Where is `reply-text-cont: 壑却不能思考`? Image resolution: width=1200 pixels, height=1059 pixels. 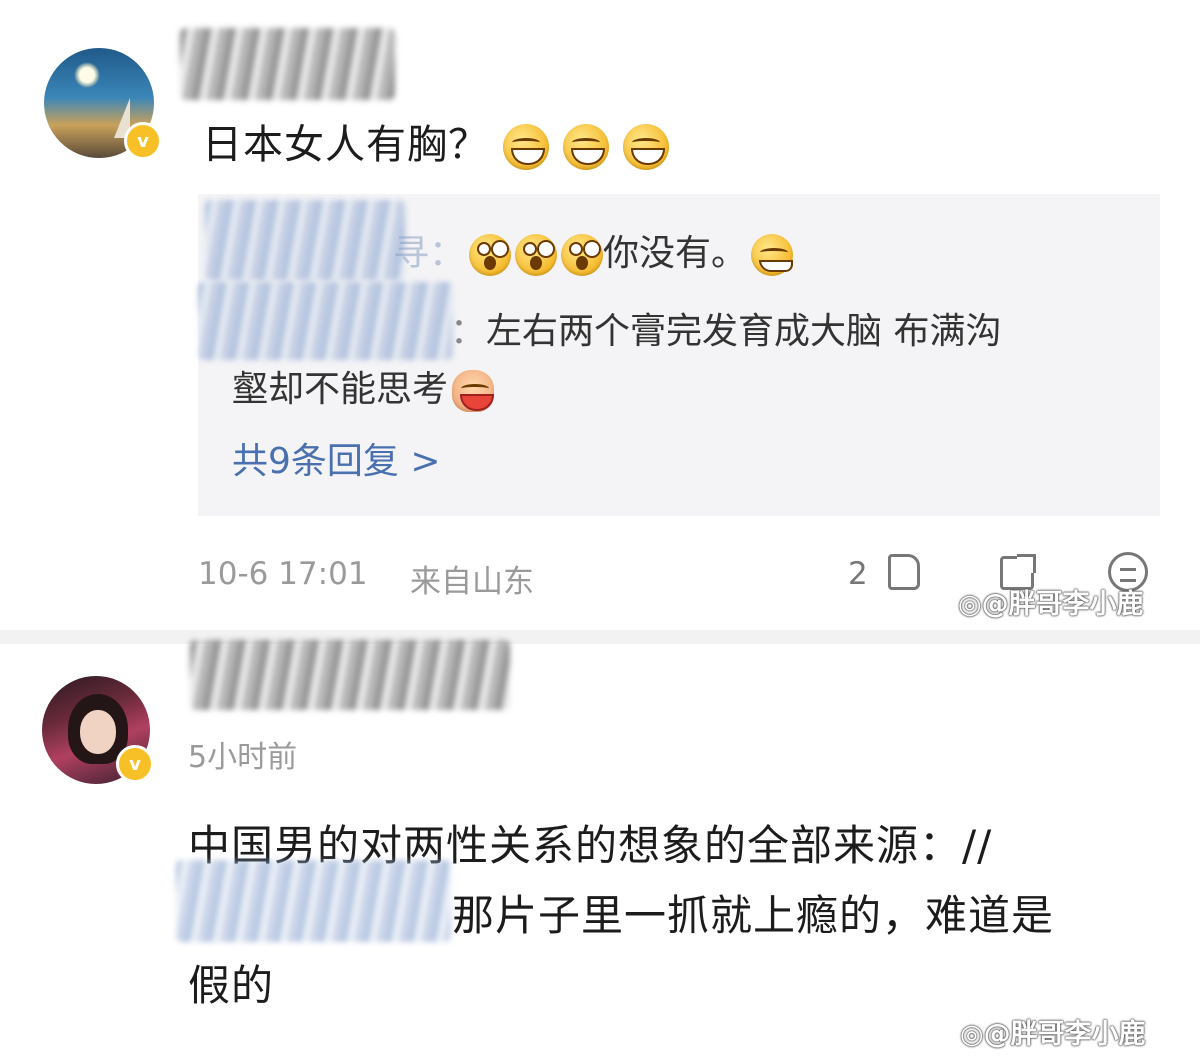 reply-text-cont: 壑却不能思考 is located at coordinates (363, 386).